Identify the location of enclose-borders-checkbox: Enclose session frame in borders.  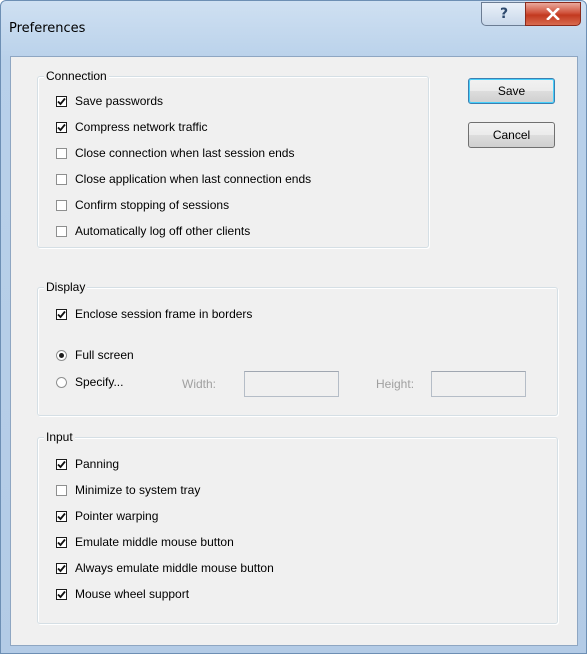
(154, 314).